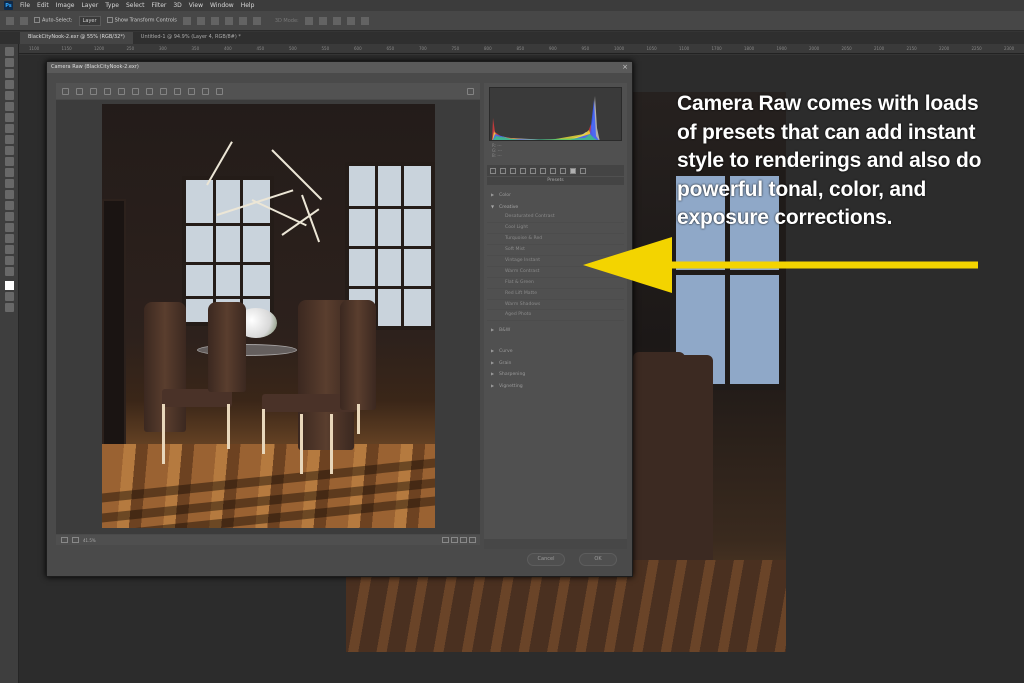 This screenshot has height=683, width=1024. I want to click on menu-view: View, so click(196, 5).